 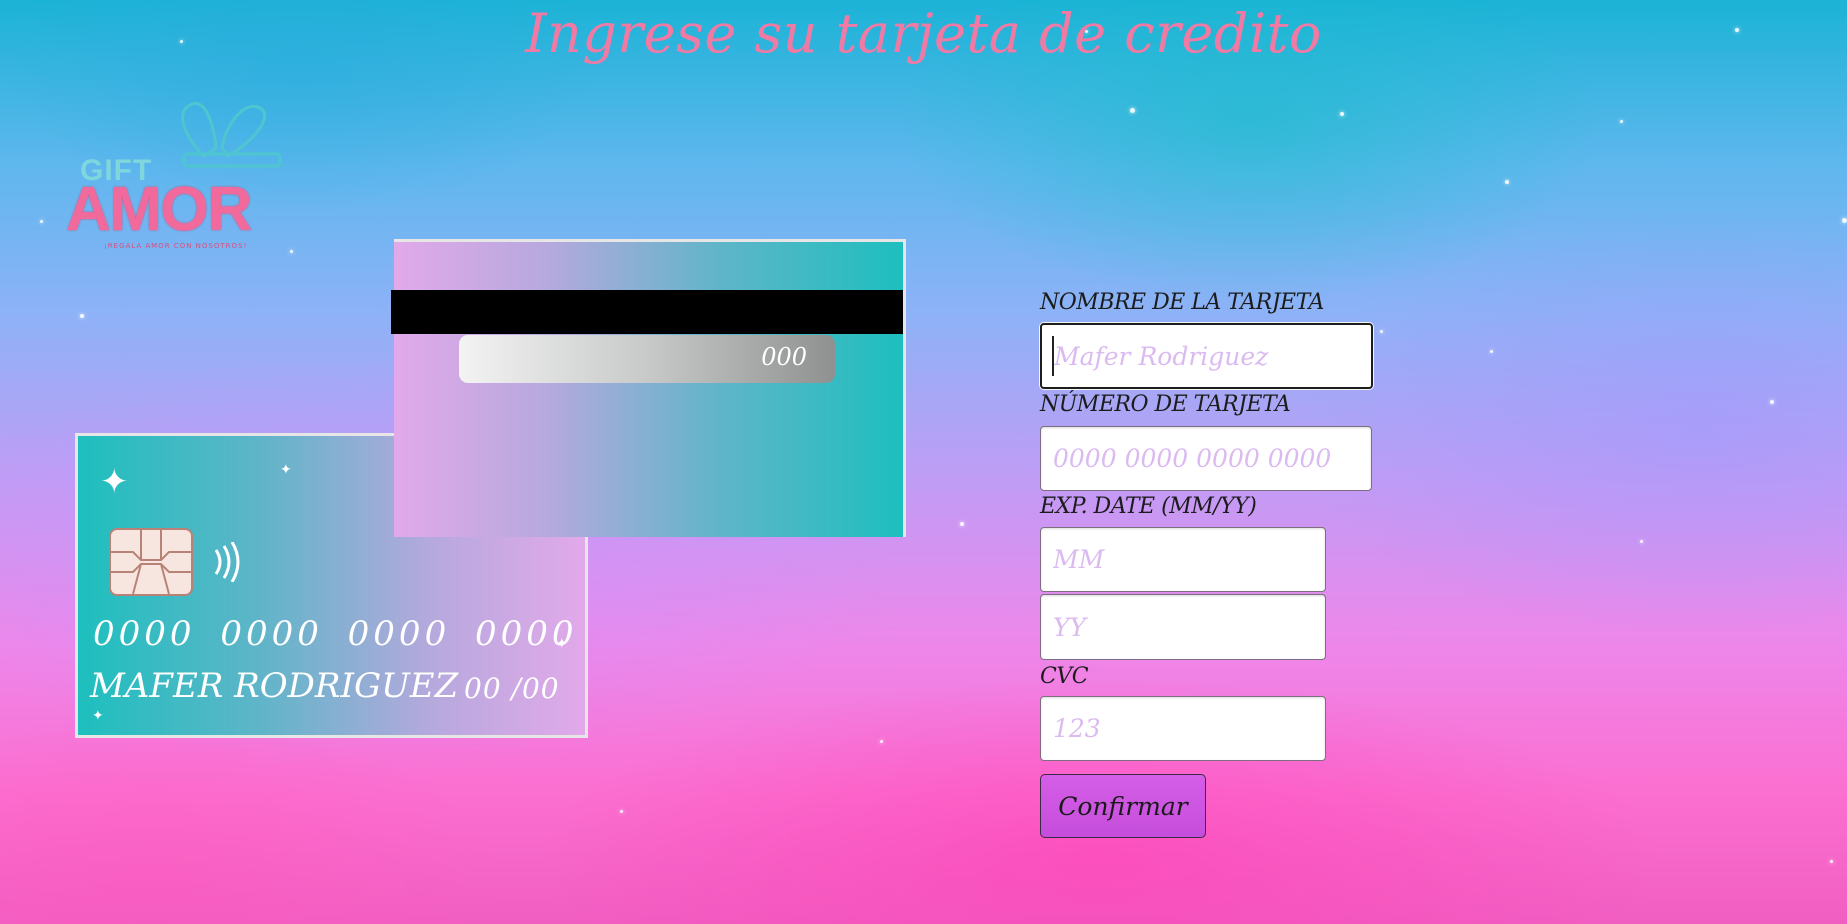 What do you see at coordinates (512, 688) in the screenshot?
I see `card-expiry-display: 00 /00` at bounding box center [512, 688].